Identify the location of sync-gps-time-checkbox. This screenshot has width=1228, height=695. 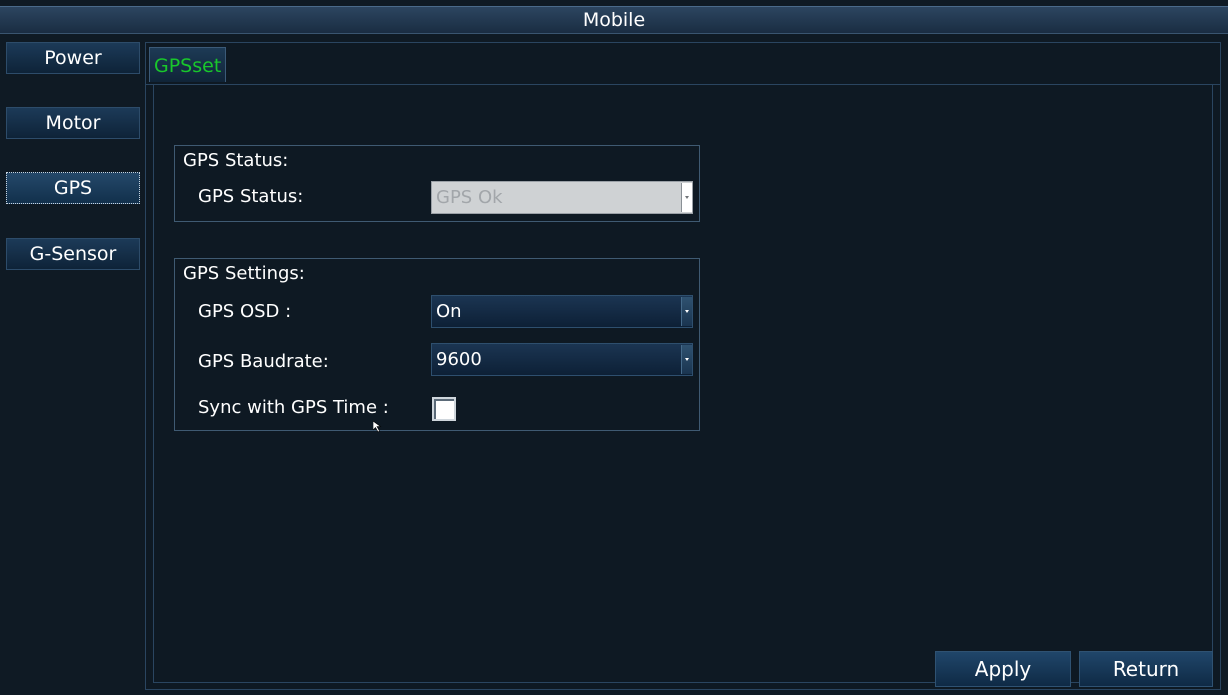
(444, 409).